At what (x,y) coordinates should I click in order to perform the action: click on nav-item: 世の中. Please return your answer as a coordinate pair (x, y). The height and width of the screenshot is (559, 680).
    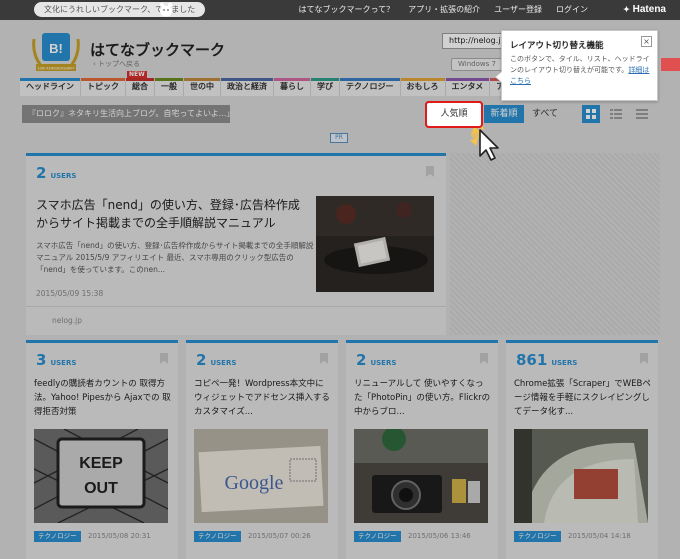
    Looking at the image, I should click on (202, 87).